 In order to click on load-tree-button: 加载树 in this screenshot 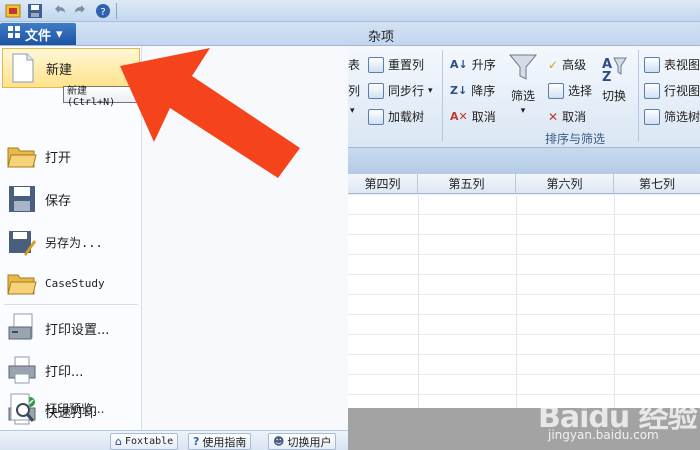, I will do `click(396, 116)`.